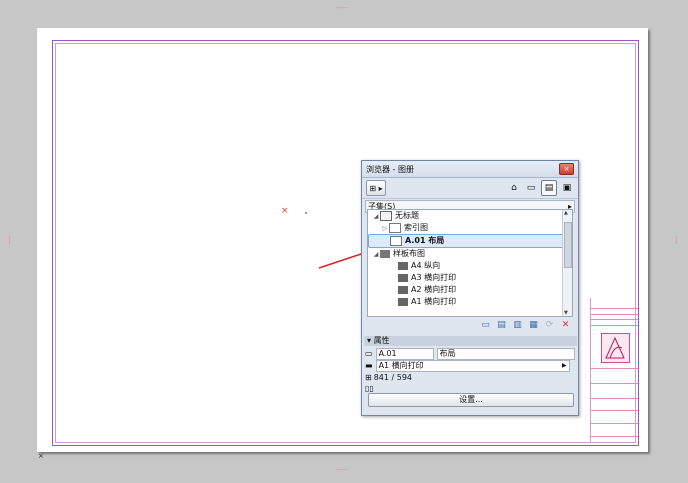 The width and height of the screenshot is (688, 483). I want to click on book-icon, so click(386, 215).